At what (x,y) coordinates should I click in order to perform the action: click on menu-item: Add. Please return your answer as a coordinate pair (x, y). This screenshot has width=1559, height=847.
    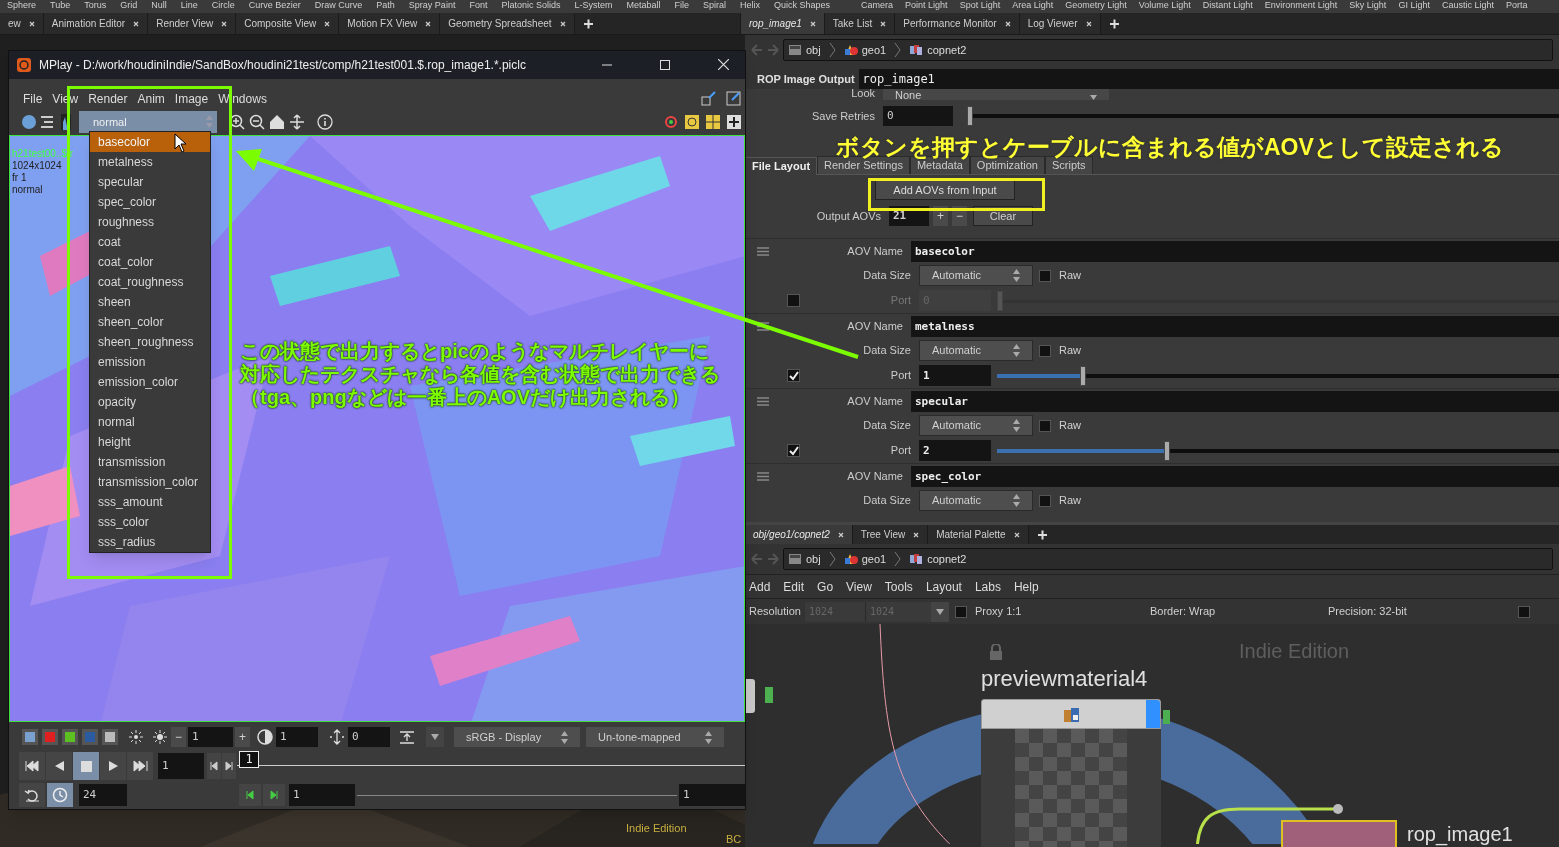
    Looking at the image, I should click on (760, 586).